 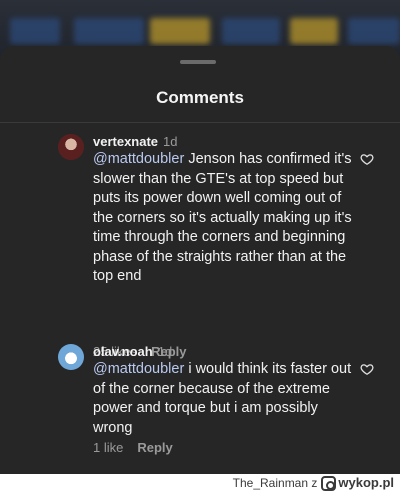 What do you see at coordinates (108, 447) in the screenshot?
I see `likes-count: 1 like` at bounding box center [108, 447].